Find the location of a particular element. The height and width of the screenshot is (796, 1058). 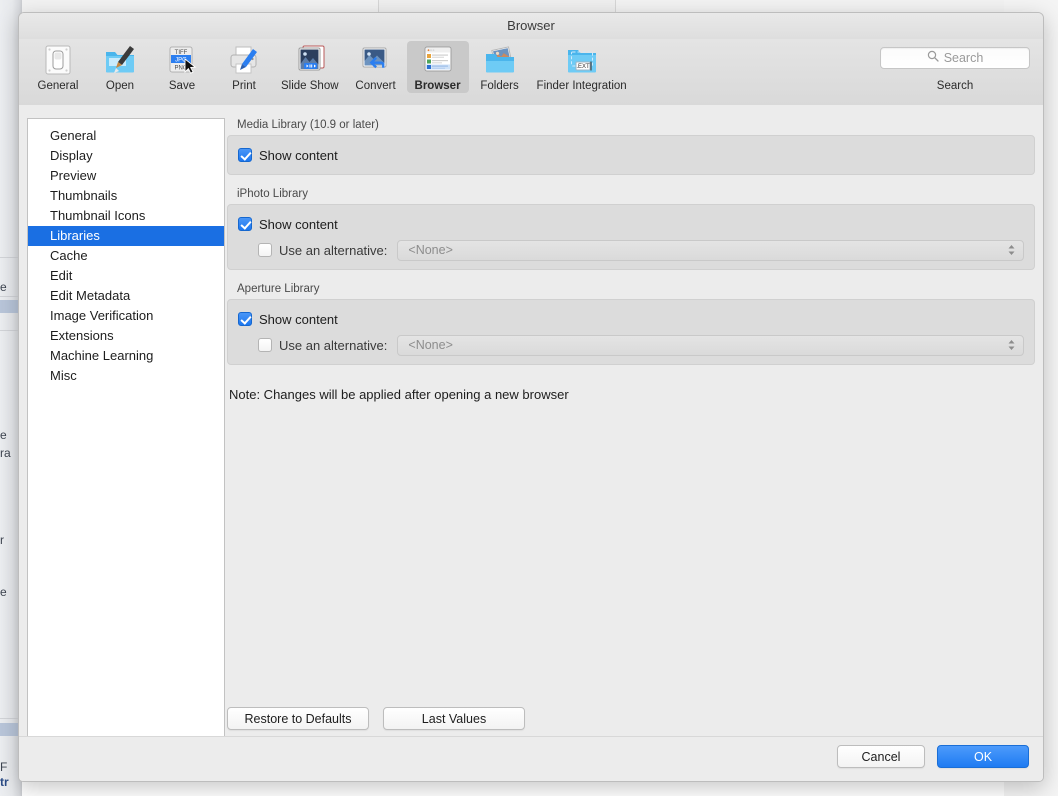

switch-panel-icon is located at coordinates (58, 60).